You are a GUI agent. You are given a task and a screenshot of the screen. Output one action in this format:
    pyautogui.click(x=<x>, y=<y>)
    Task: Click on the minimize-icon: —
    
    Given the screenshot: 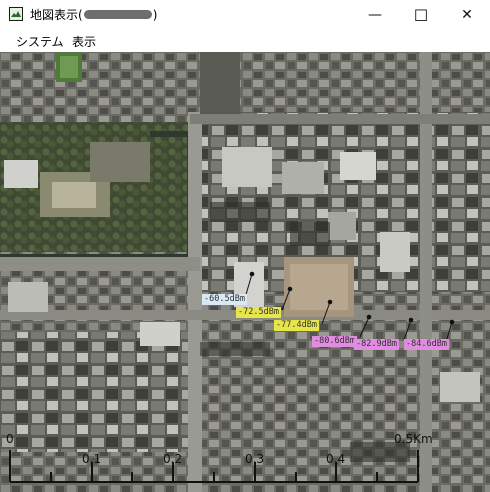 What is the action you would take?
    pyautogui.click(x=375, y=15)
    